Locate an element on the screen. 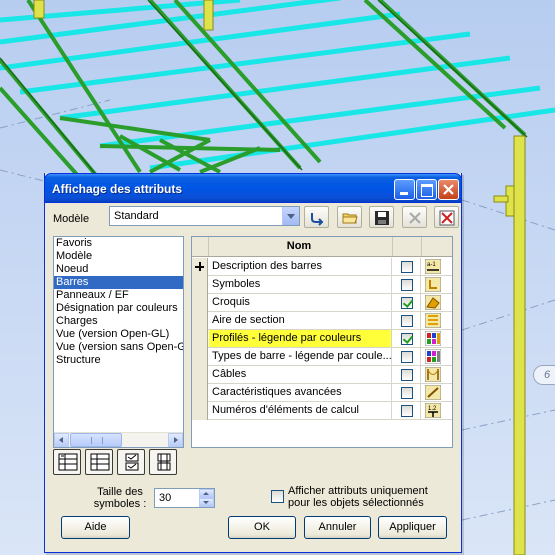 This screenshot has height=555, width=555. help-button: Aide is located at coordinates (95, 527).